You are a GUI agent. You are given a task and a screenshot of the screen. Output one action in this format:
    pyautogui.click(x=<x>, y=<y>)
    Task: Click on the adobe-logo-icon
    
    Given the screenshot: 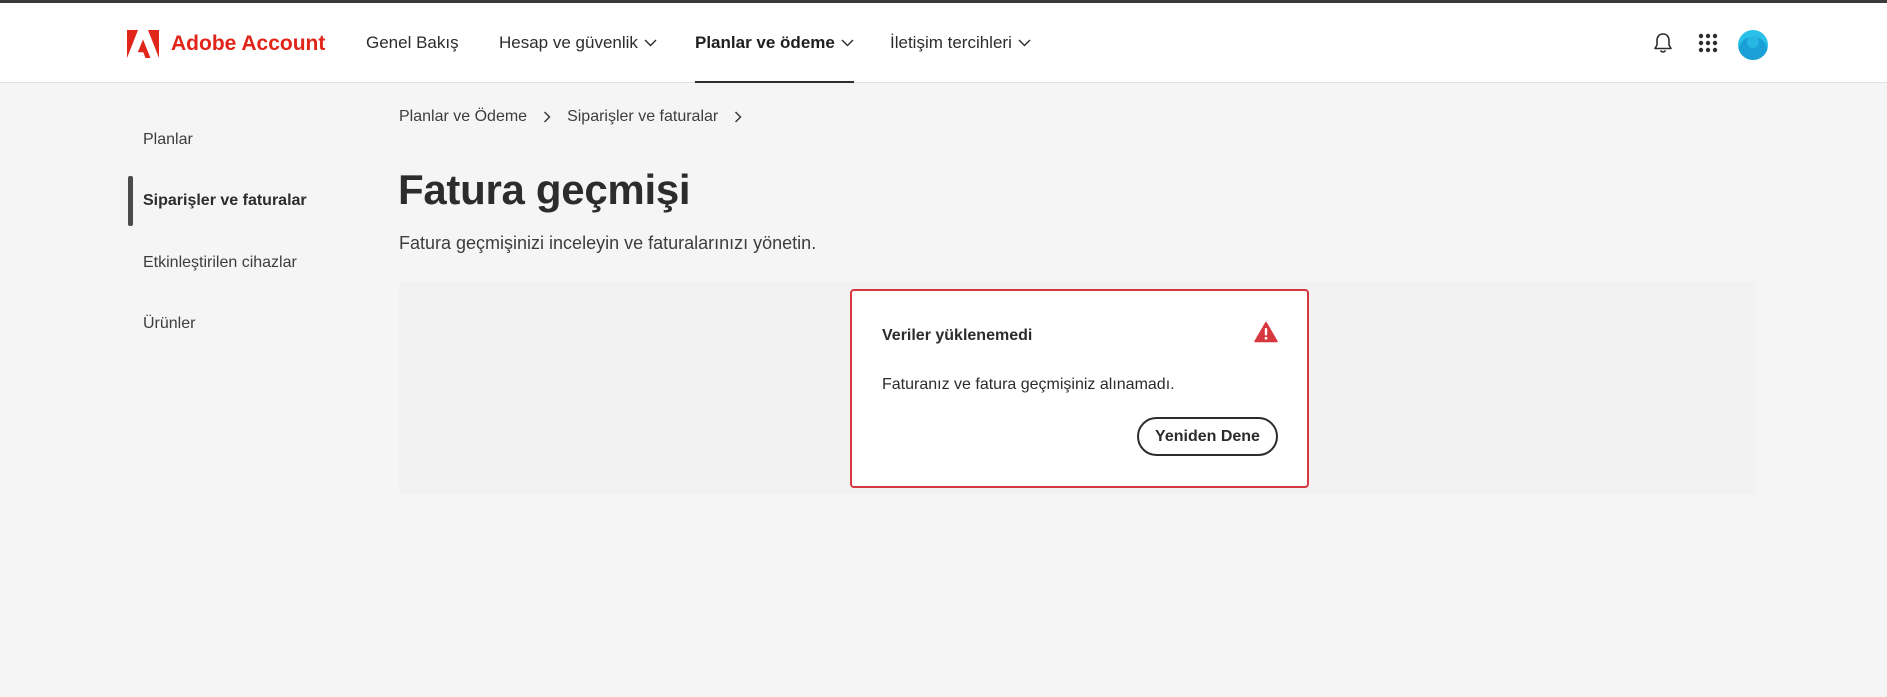 What is the action you would take?
    pyautogui.click(x=143, y=44)
    